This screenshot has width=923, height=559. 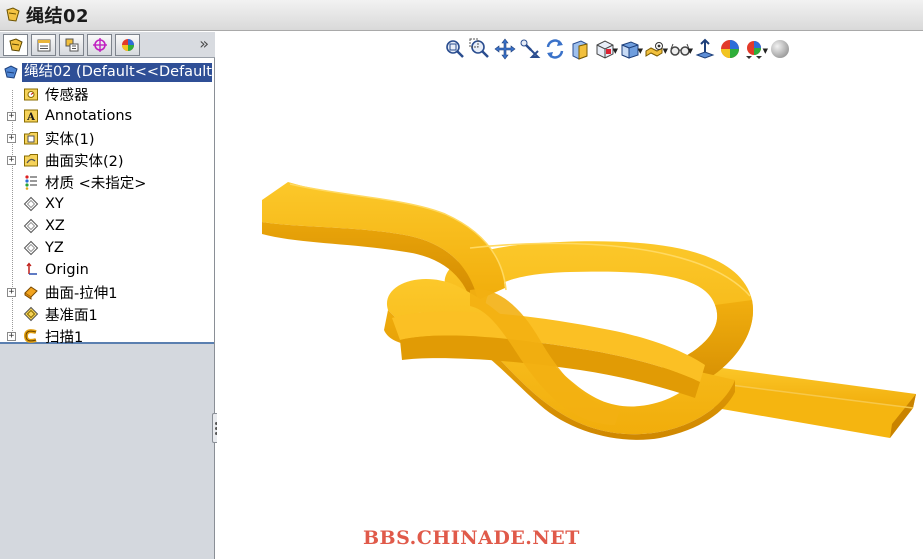 I want to click on gray-sphere-button, so click(x=779, y=49).